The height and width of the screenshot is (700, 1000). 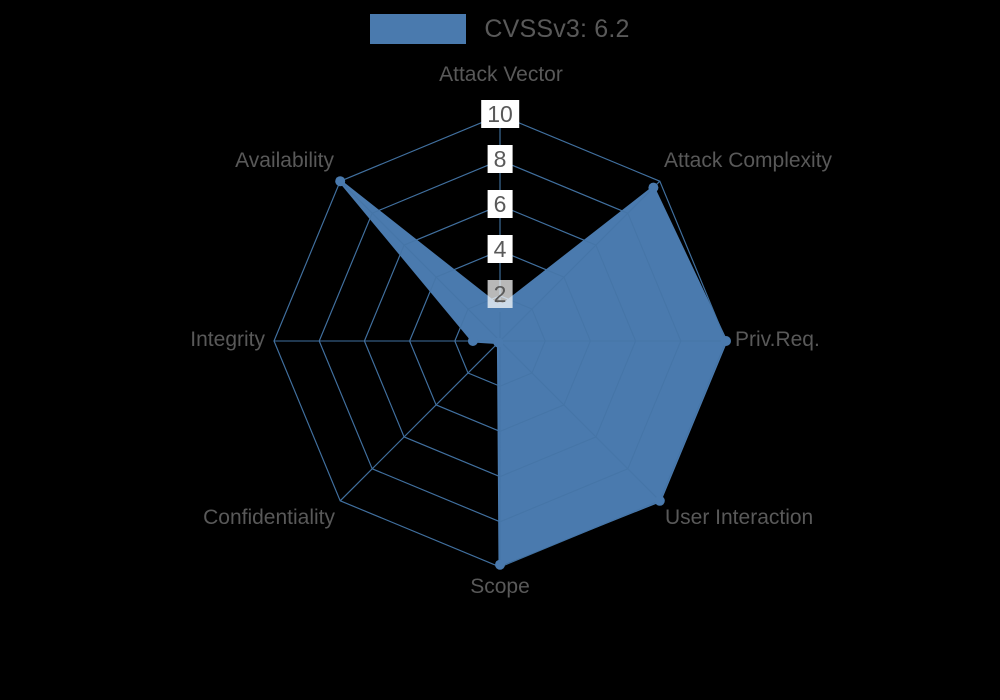 What do you see at coordinates (500, 204) in the screenshot?
I see `radial-tick-label-6: 6` at bounding box center [500, 204].